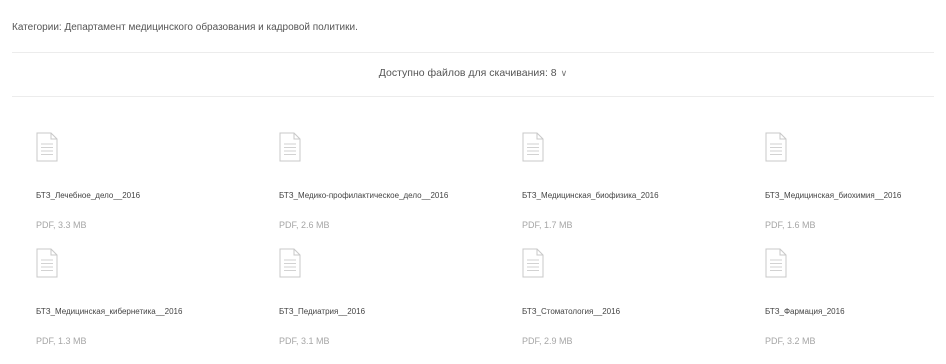  Describe the element at coordinates (547, 341) in the screenshot. I see `file-meta: PDF, 2.9 MB` at that location.